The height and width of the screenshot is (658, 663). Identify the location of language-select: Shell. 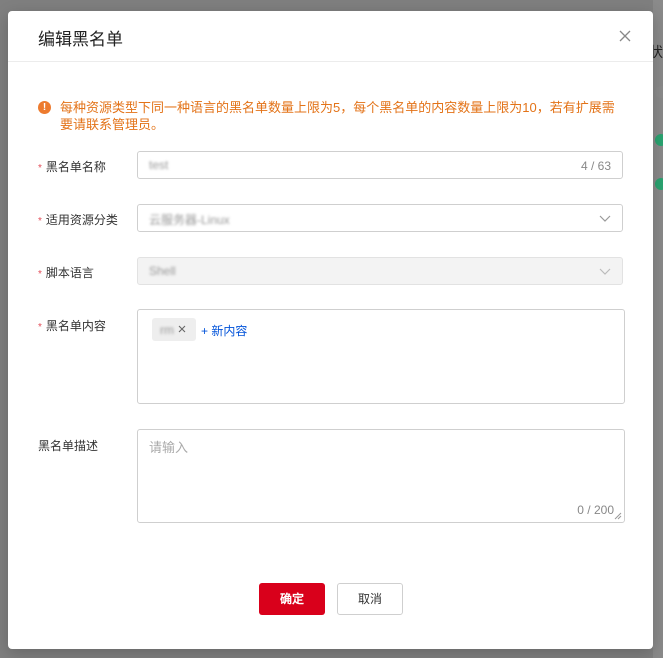
(380, 271).